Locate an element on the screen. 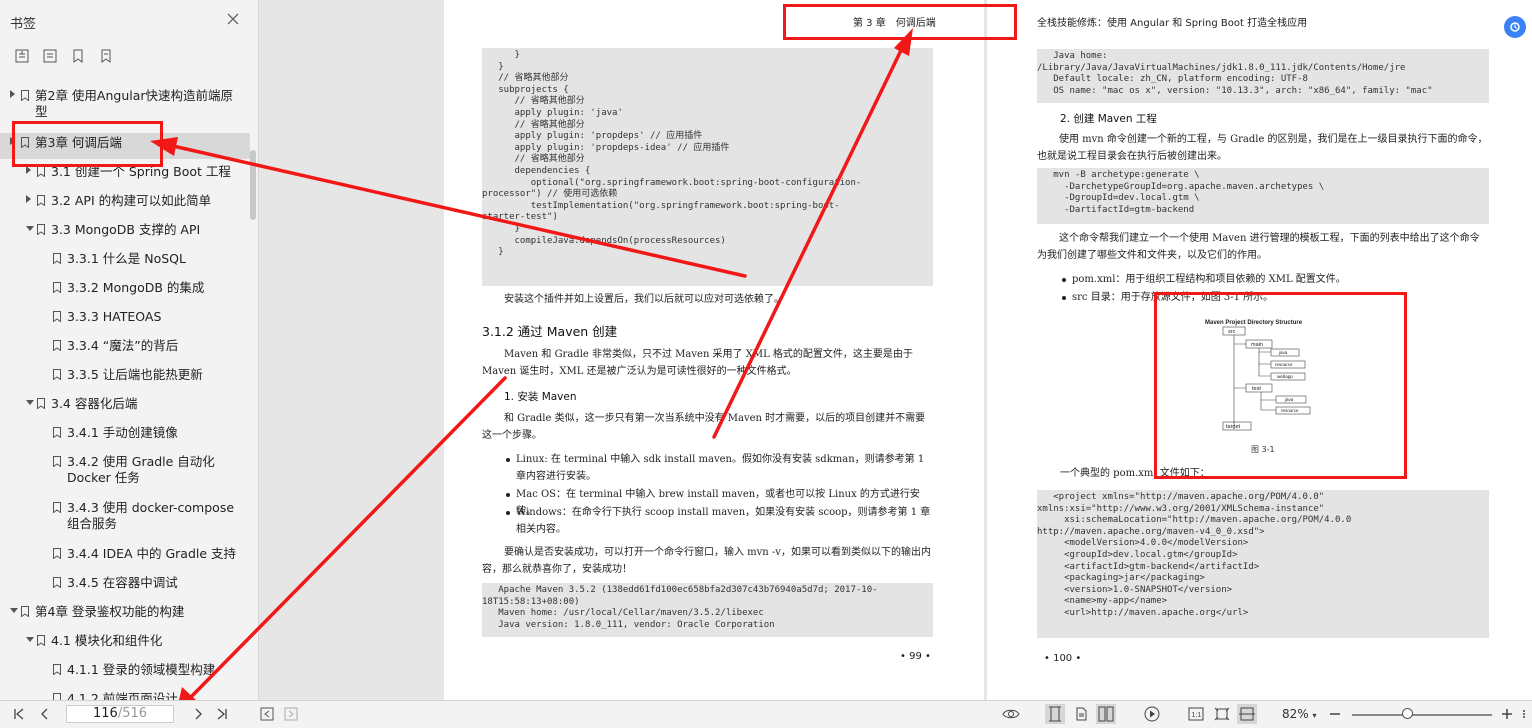 The height and width of the screenshot is (728, 1532). sidebar-item-label: 3.3.4 “魔法”的背后 is located at coordinates (123, 345).